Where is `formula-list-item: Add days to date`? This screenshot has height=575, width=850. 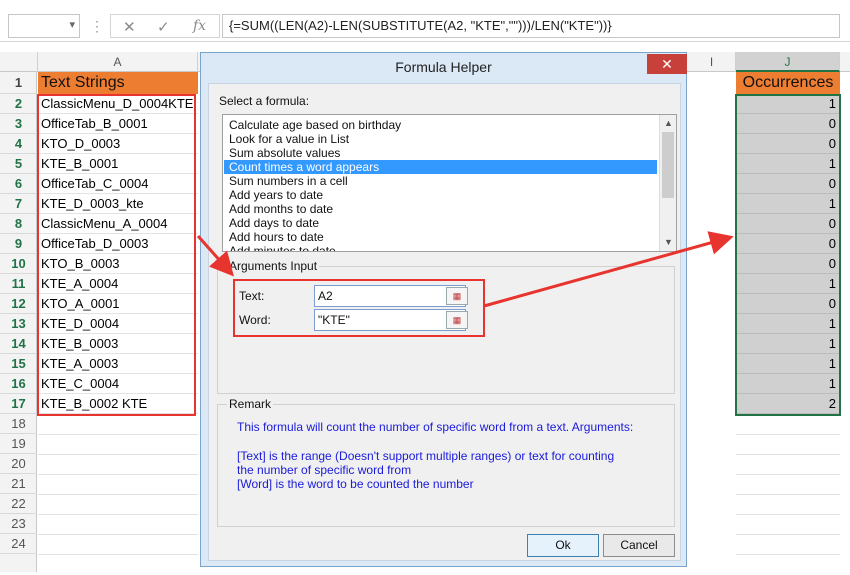 formula-list-item: Add days to date is located at coordinates (440, 223).